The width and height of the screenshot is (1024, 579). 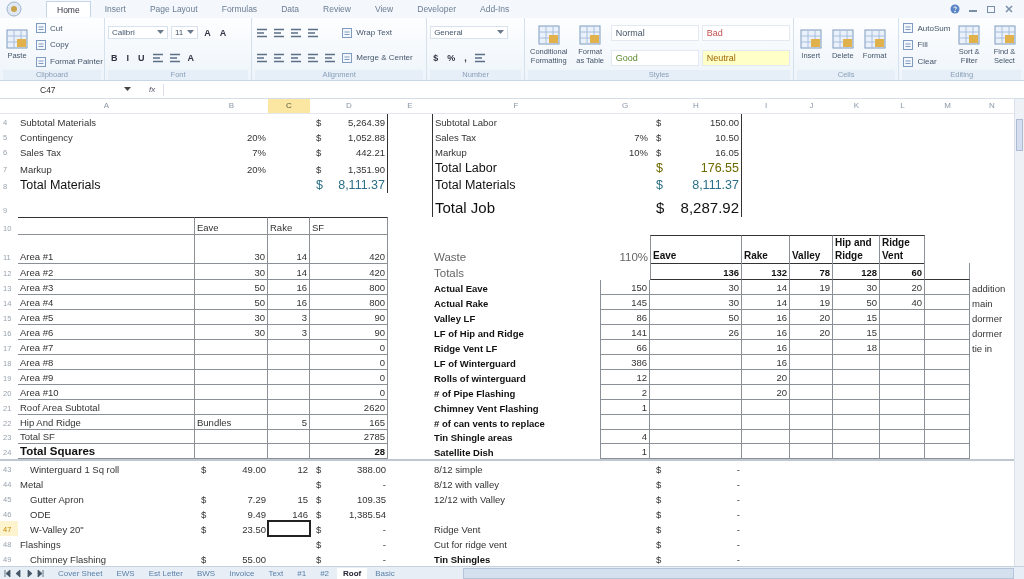 I want to click on column-header: I, so click(x=766, y=106).